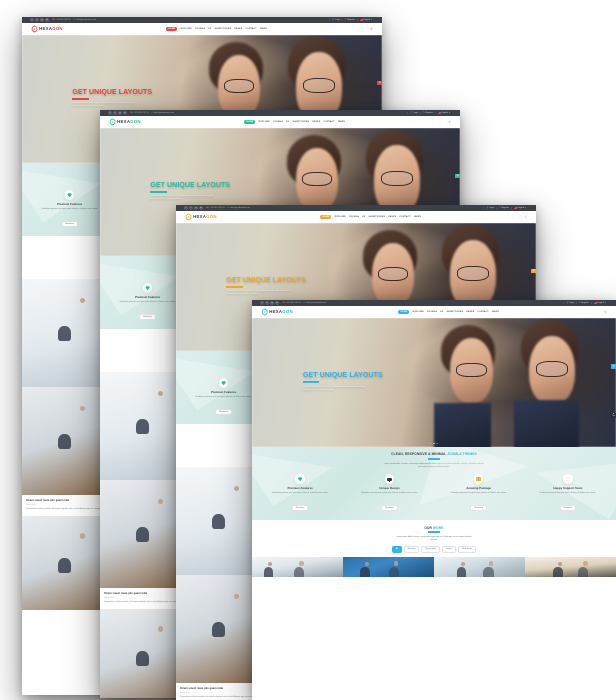 Image resolution: width=616 pixels, height=700 pixels. I want to click on photo-person-body, so click(365, 571).